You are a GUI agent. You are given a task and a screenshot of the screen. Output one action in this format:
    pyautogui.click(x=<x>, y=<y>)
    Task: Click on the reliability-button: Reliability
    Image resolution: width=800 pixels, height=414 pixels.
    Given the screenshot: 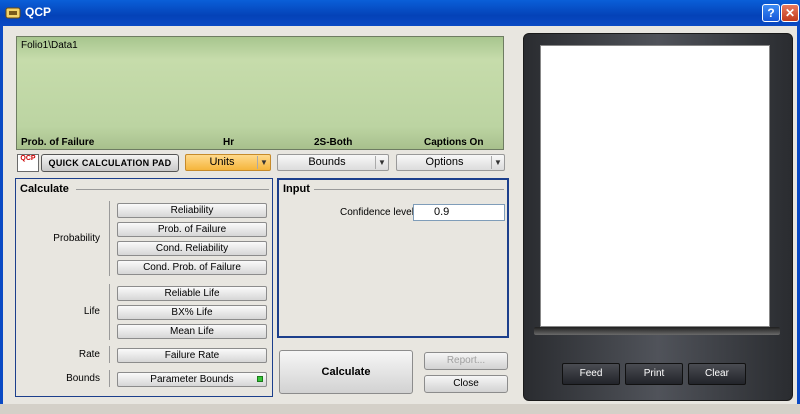 What is the action you would take?
    pyautogui.click(x=192, y=210)
    